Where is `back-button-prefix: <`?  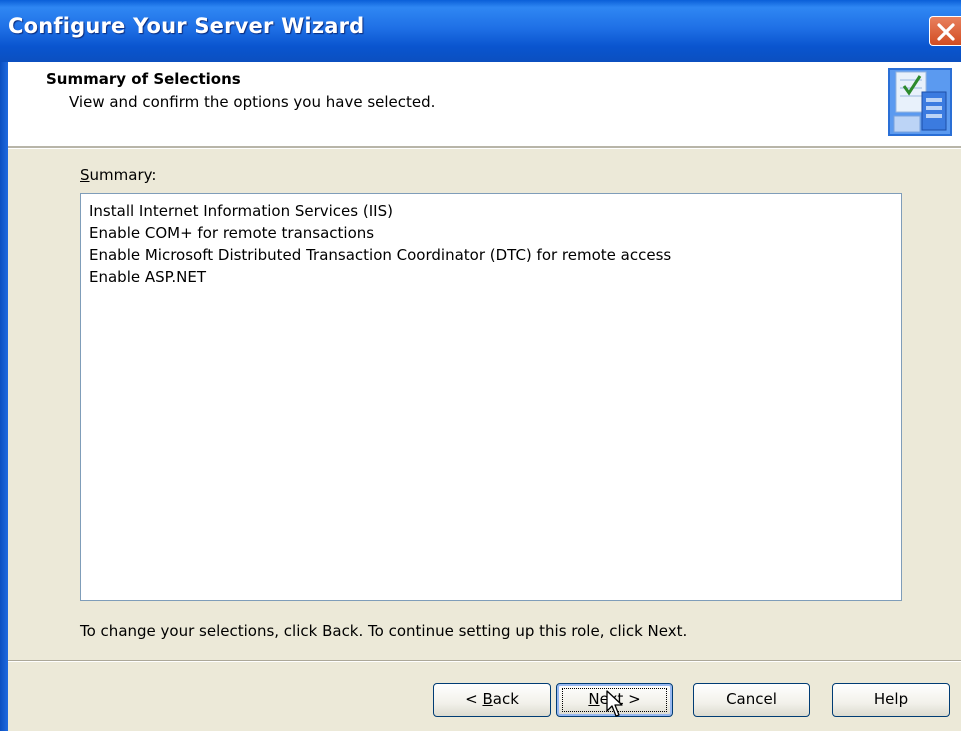 back-button-prefix: < is located at coordinates (474, 699).